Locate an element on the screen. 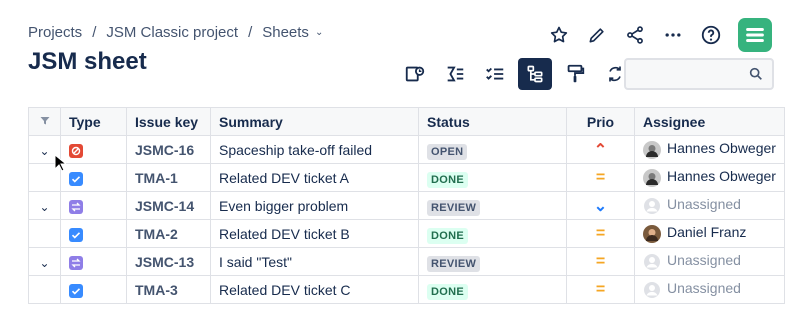 The image size is (800, 314). app-logo-icon is located at coordinates (755, 35).